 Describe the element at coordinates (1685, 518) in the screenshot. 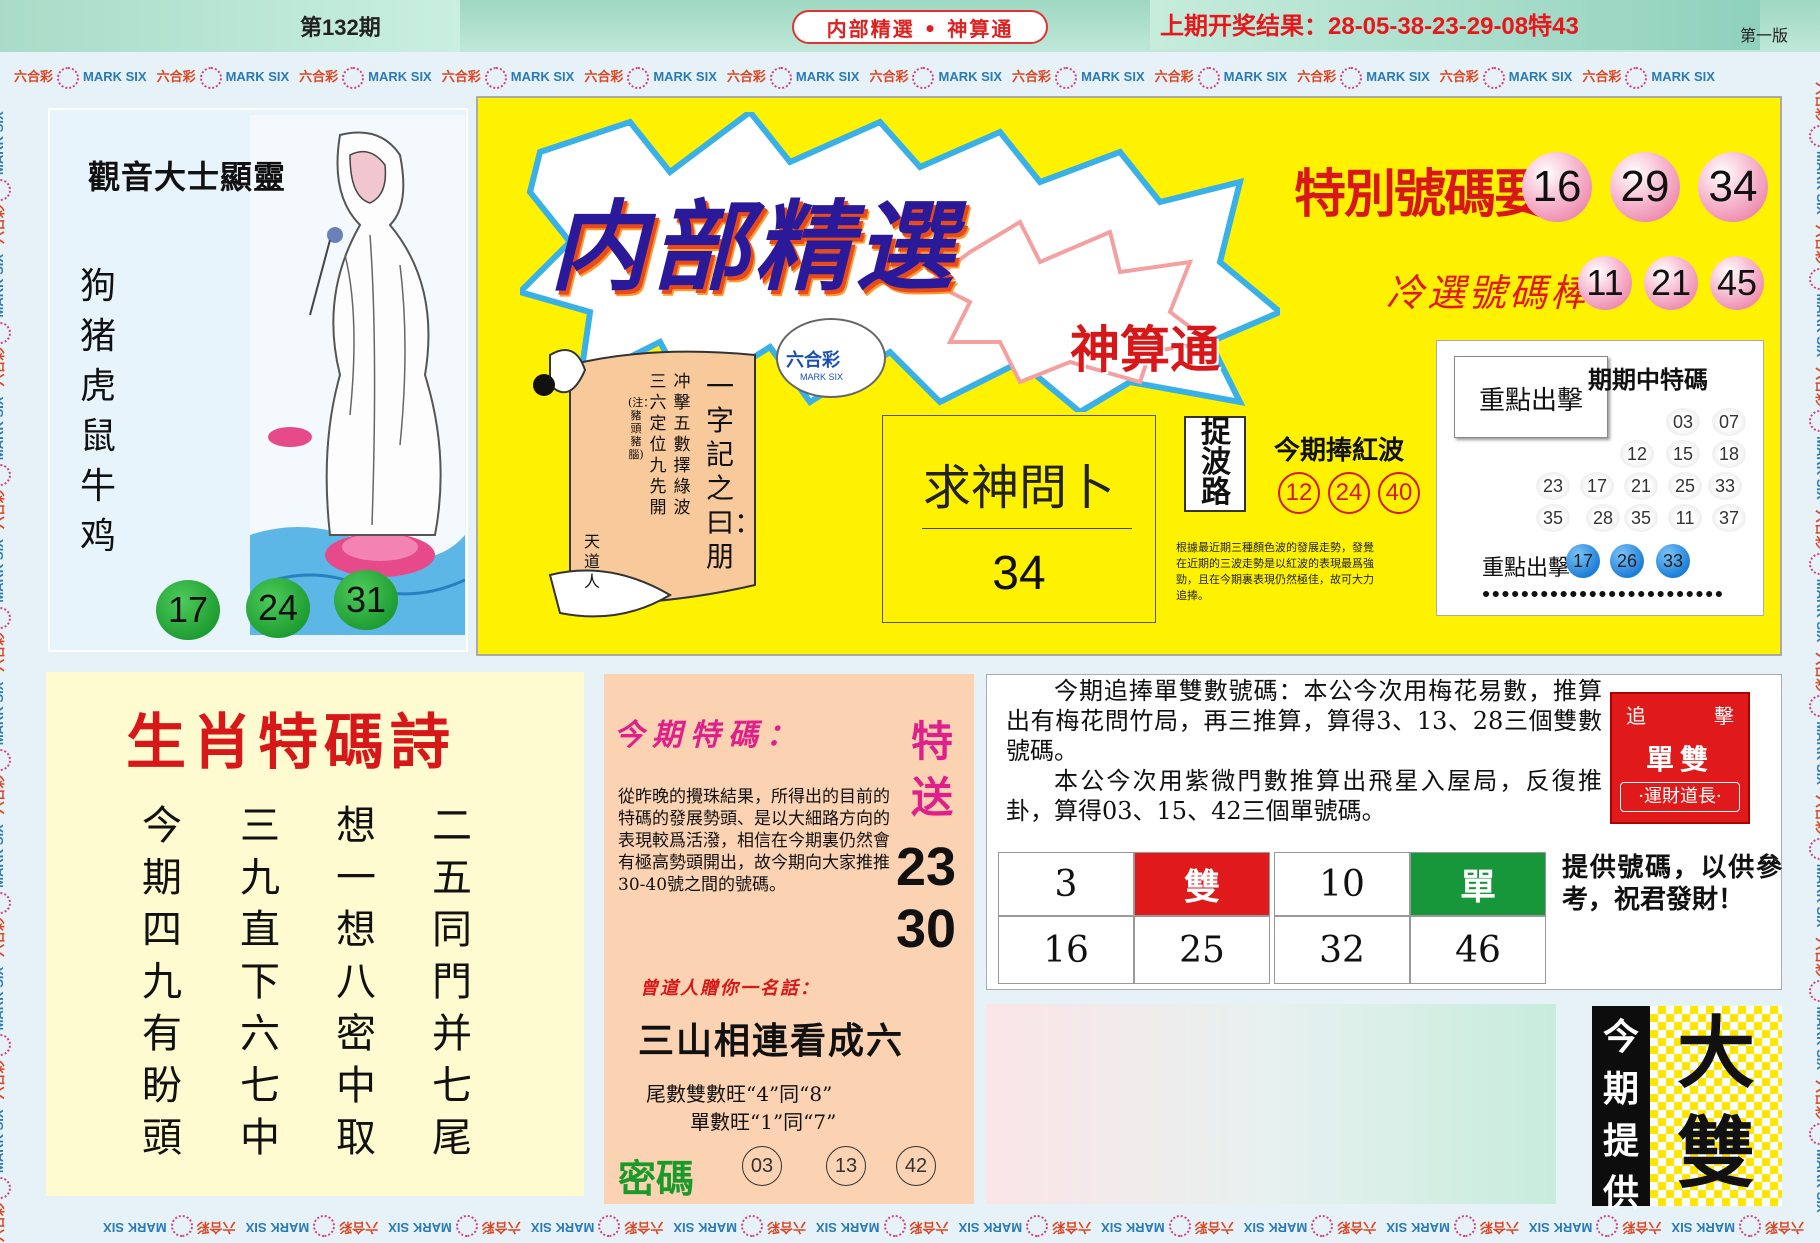

I see `grid-ball: 11` at that location.